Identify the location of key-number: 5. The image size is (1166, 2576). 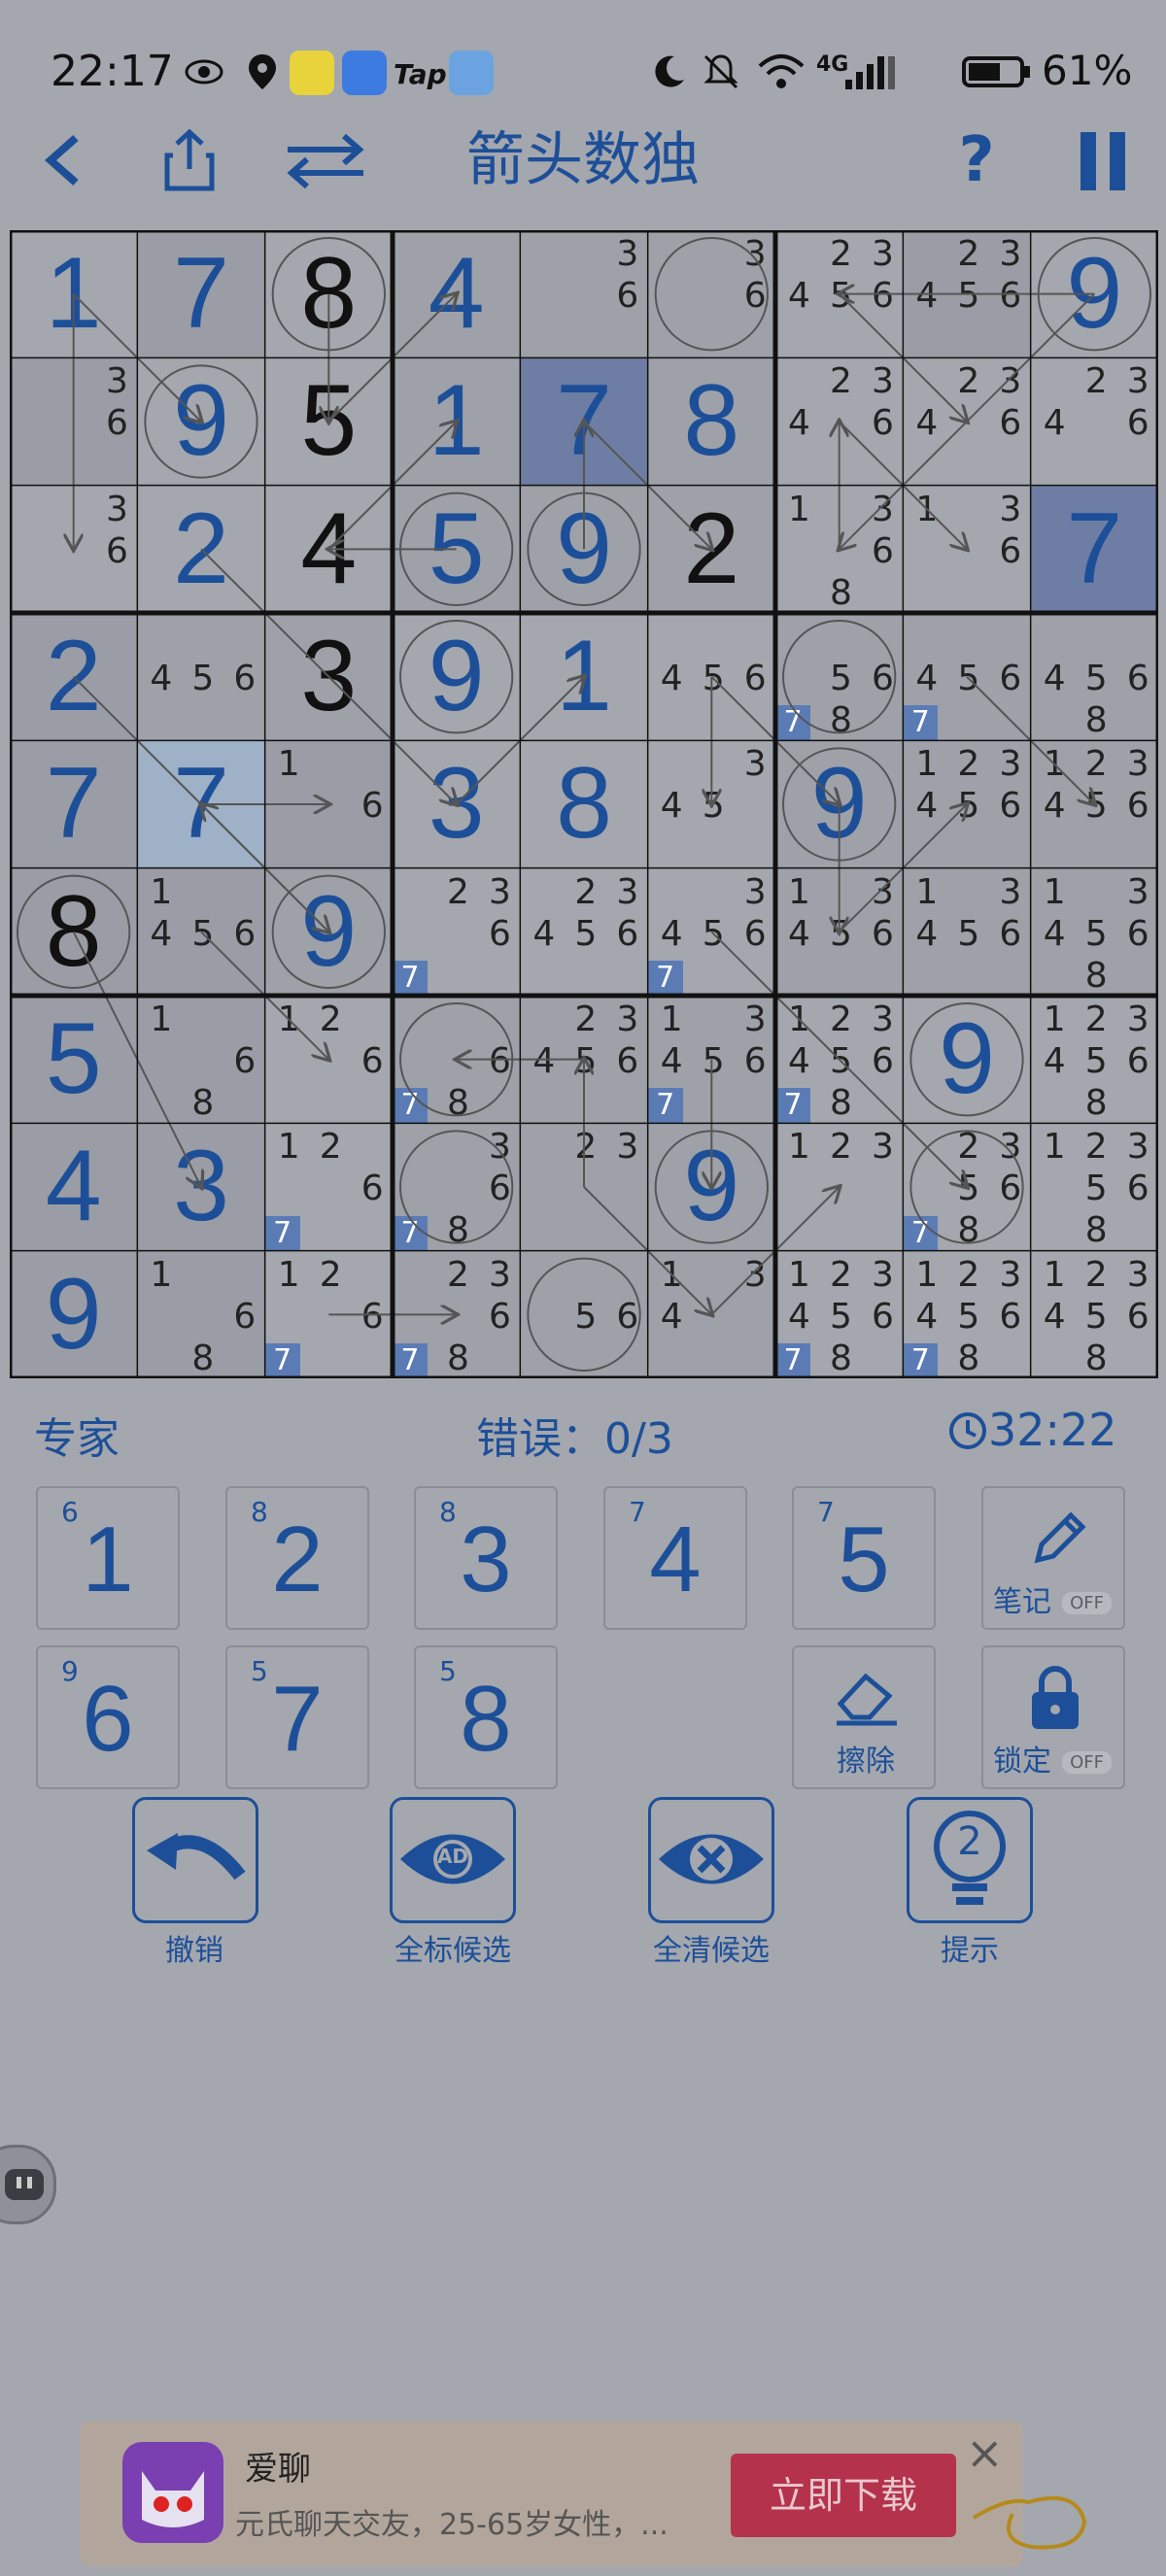
(864, 1559).